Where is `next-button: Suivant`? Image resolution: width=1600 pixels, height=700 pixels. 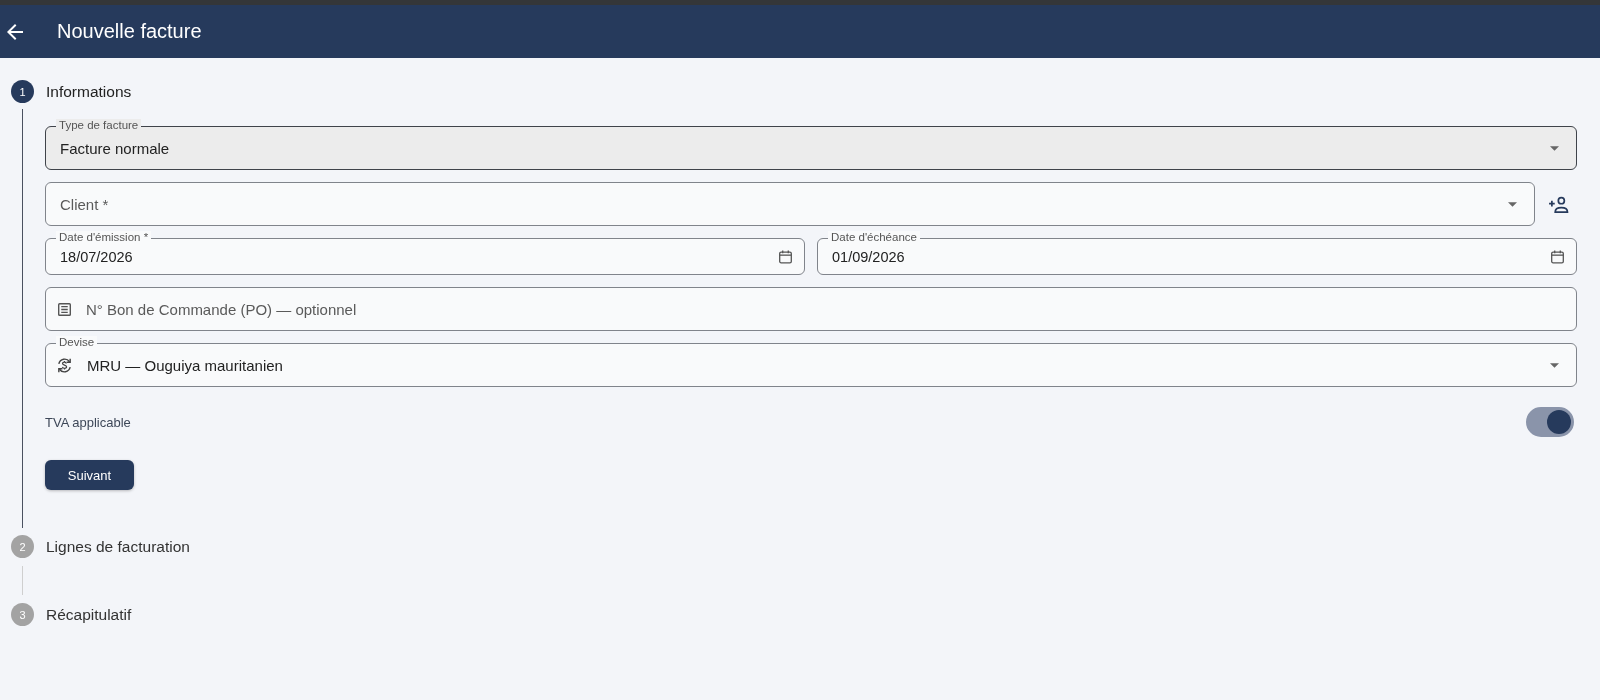
next-button: Suivant is located at coordinates (89, 475).